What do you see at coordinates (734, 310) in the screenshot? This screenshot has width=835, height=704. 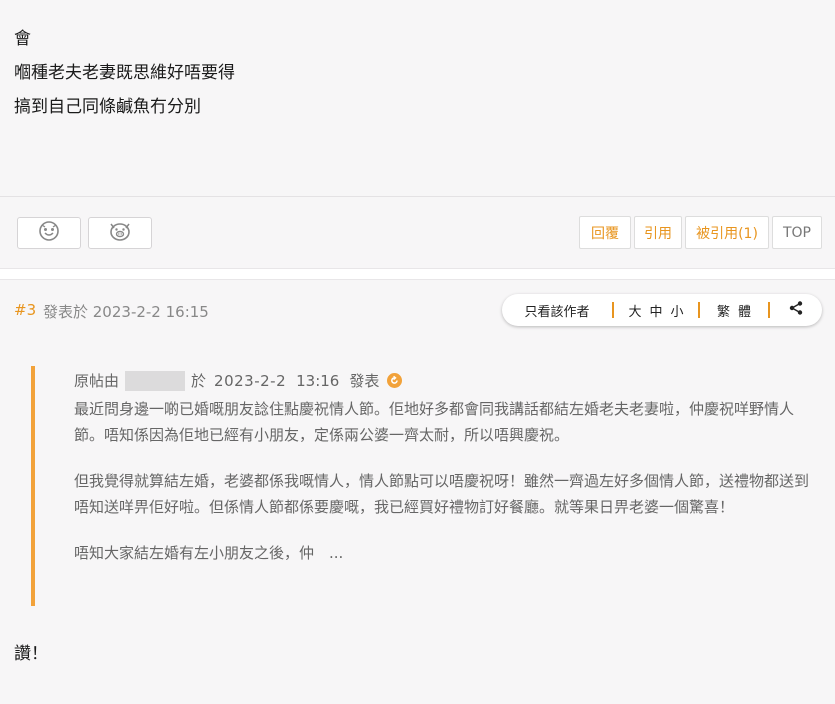 I see `script-convert-group: 繁 體` at bounding box center [734, 310].